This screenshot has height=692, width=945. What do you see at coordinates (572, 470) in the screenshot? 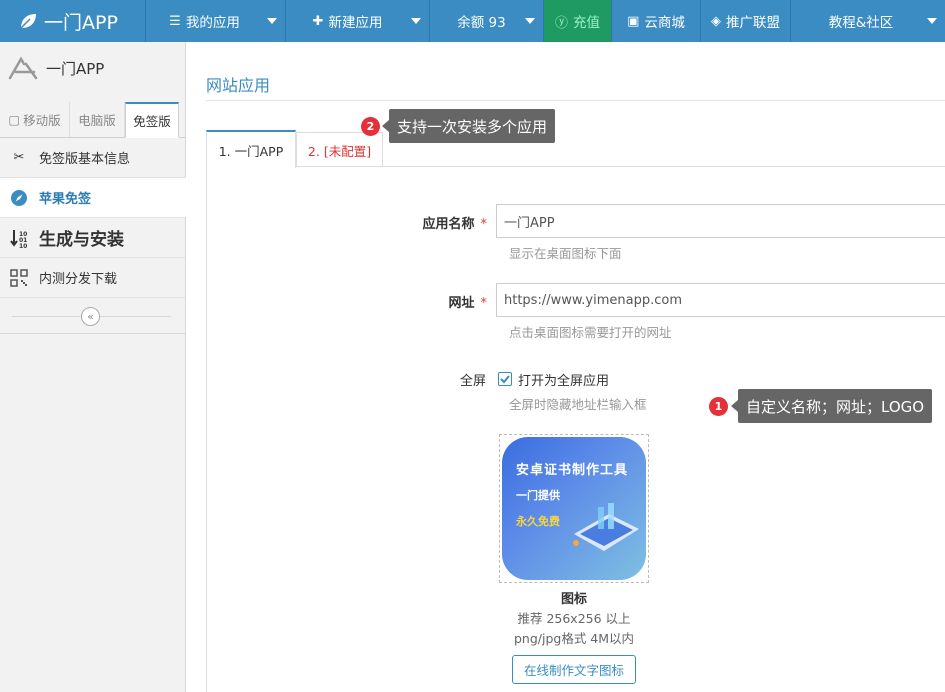
I see `icon-text-title: 安卓证书制作工具` at bounding box center [572, 470].